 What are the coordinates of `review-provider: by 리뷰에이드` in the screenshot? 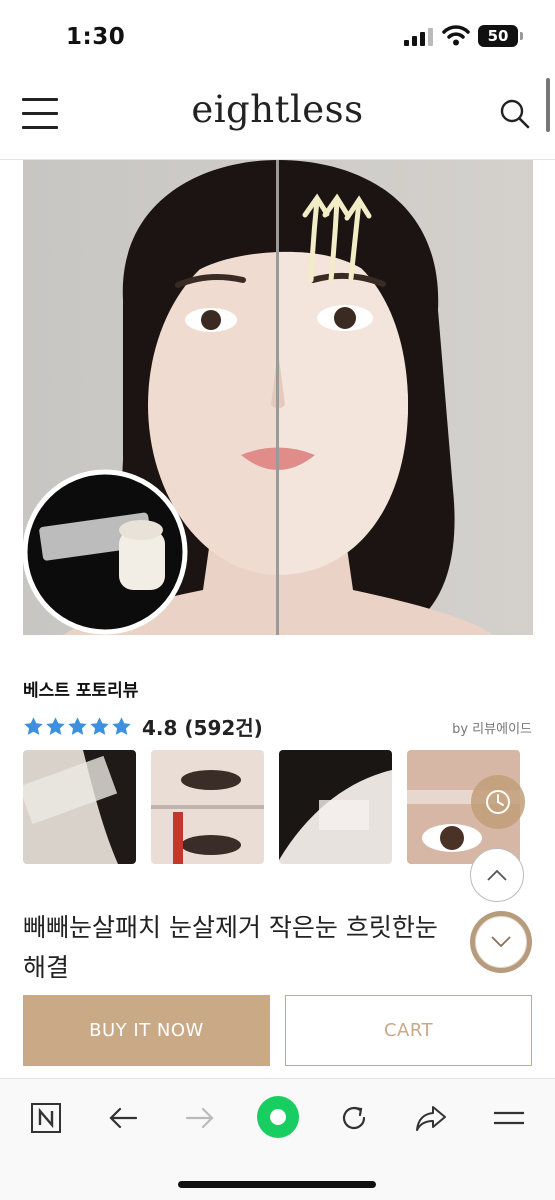 It's located at (492, 727).